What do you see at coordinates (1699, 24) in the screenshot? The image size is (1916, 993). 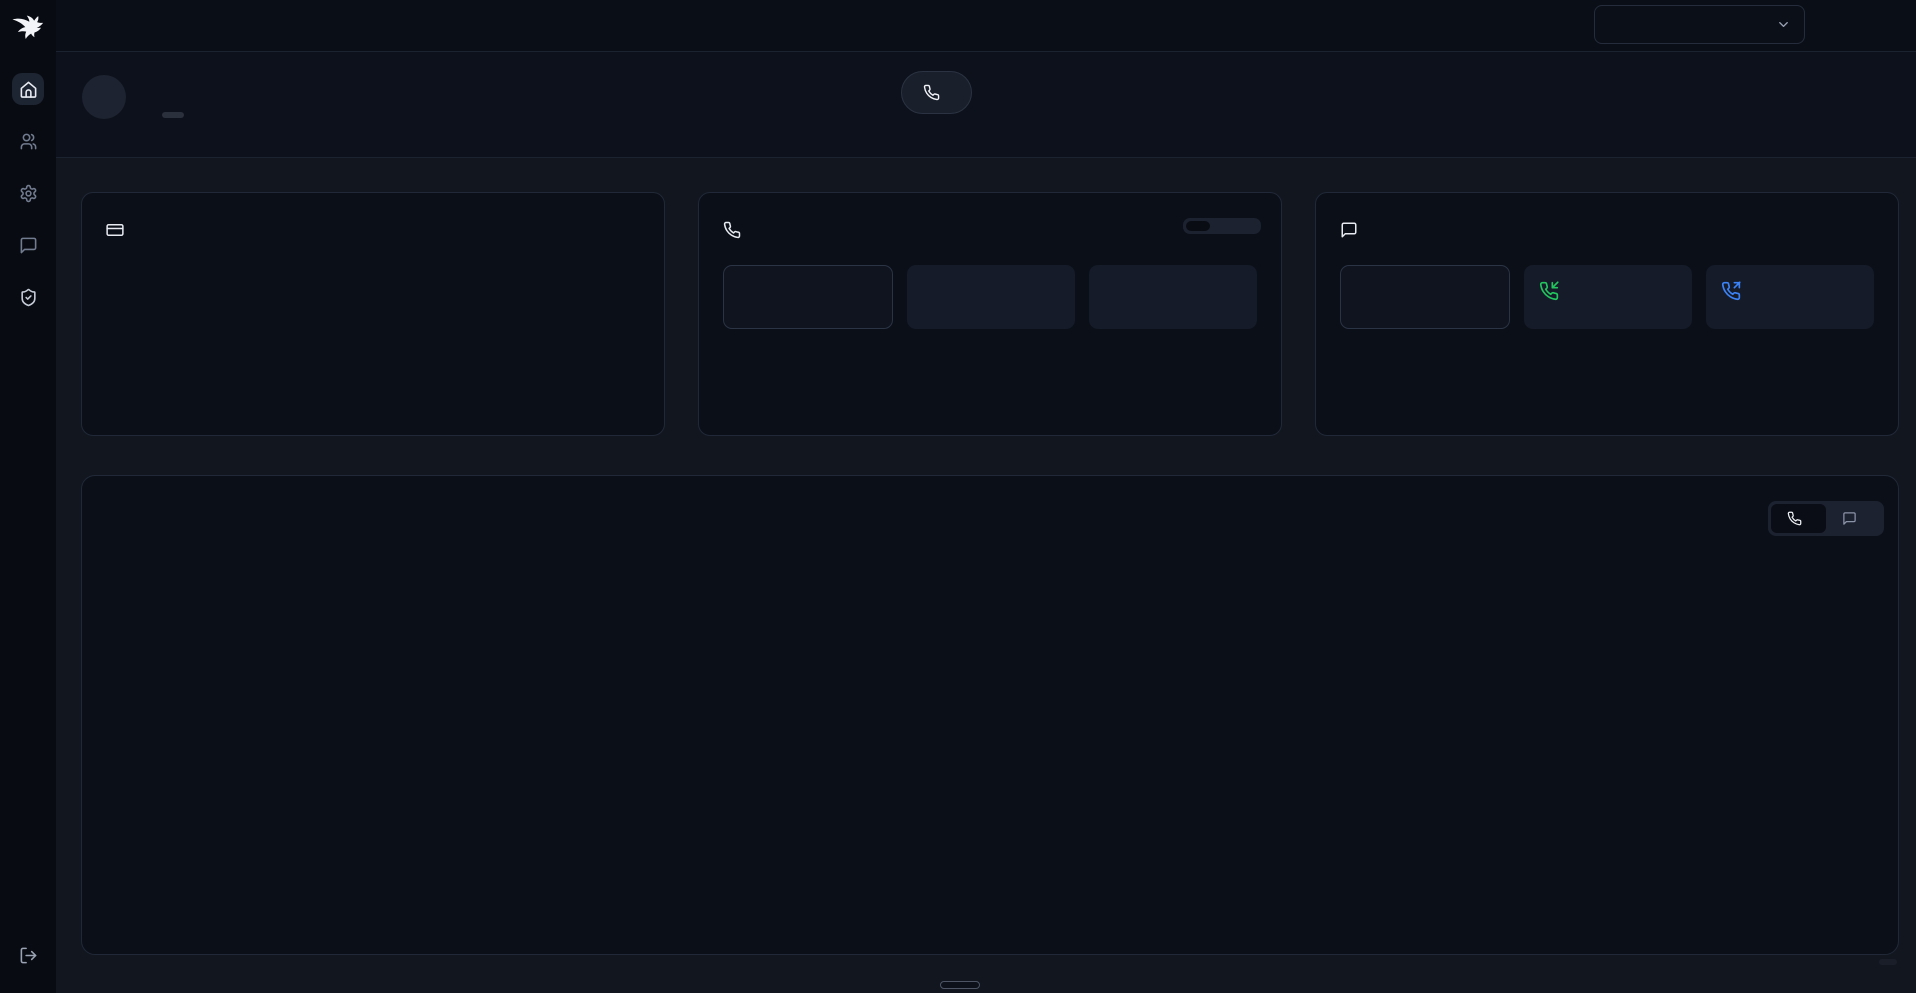 I see `agent-selector-dropdown` at bounding box center [1699, 24].